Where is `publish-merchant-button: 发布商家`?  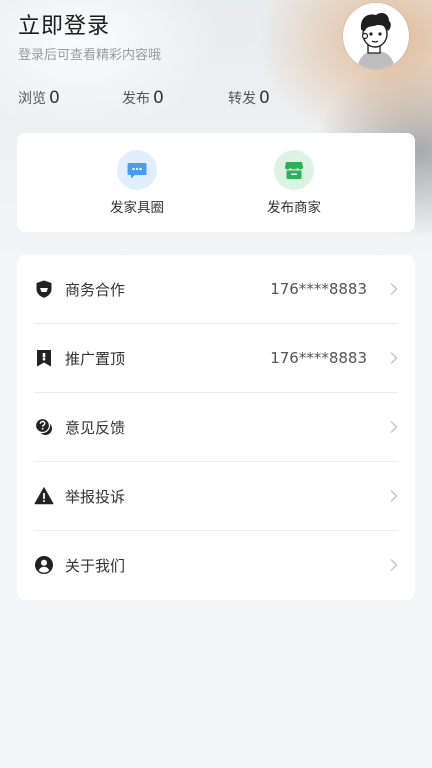
publish-merchant-button: 发布商家 is located at coordinates (294, 183).